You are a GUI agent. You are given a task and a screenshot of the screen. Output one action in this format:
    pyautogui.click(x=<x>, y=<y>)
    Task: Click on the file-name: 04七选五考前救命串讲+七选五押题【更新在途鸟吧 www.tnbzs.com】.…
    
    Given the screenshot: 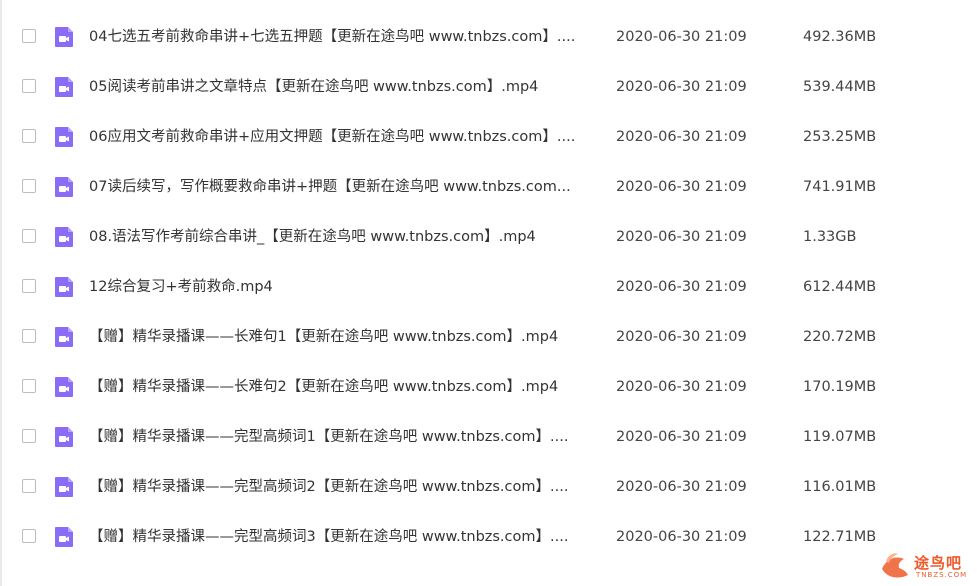 What is the action you would take?
    pyautogui.click(x=341, y=37)
    